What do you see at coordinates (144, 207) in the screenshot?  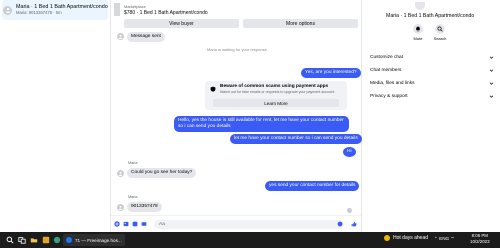 I see `incoming-message: 9013357478` at bounding box center [144, 207].